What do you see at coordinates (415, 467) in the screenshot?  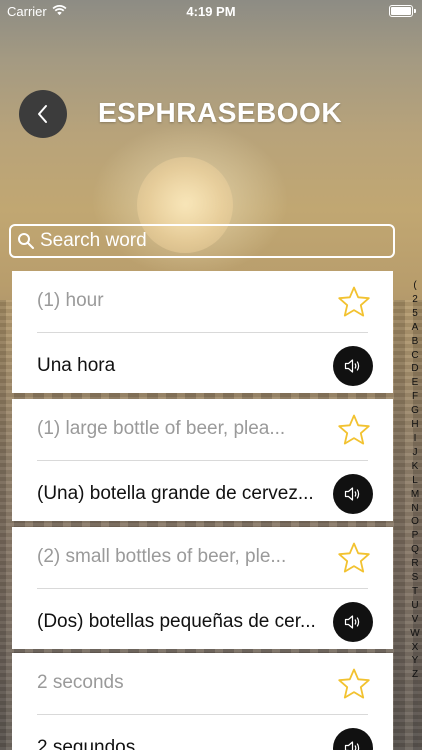 I see `index-letter: K` at bounding box center [415, 467].